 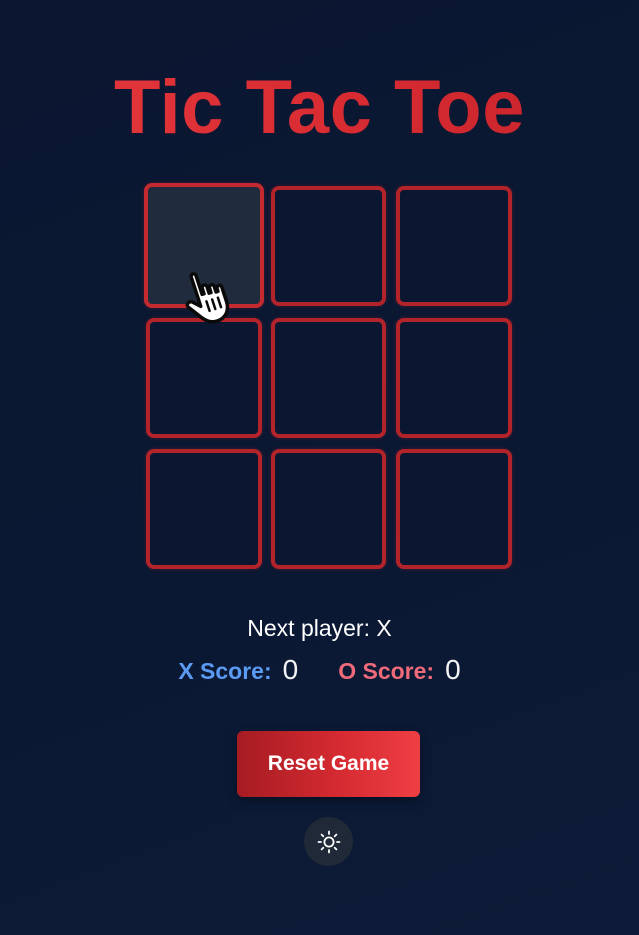 What do you see at coordinates (328, 764) in the screenshot?
I see `reset-game-button: Reset Game` at bounding box center [328, 764].